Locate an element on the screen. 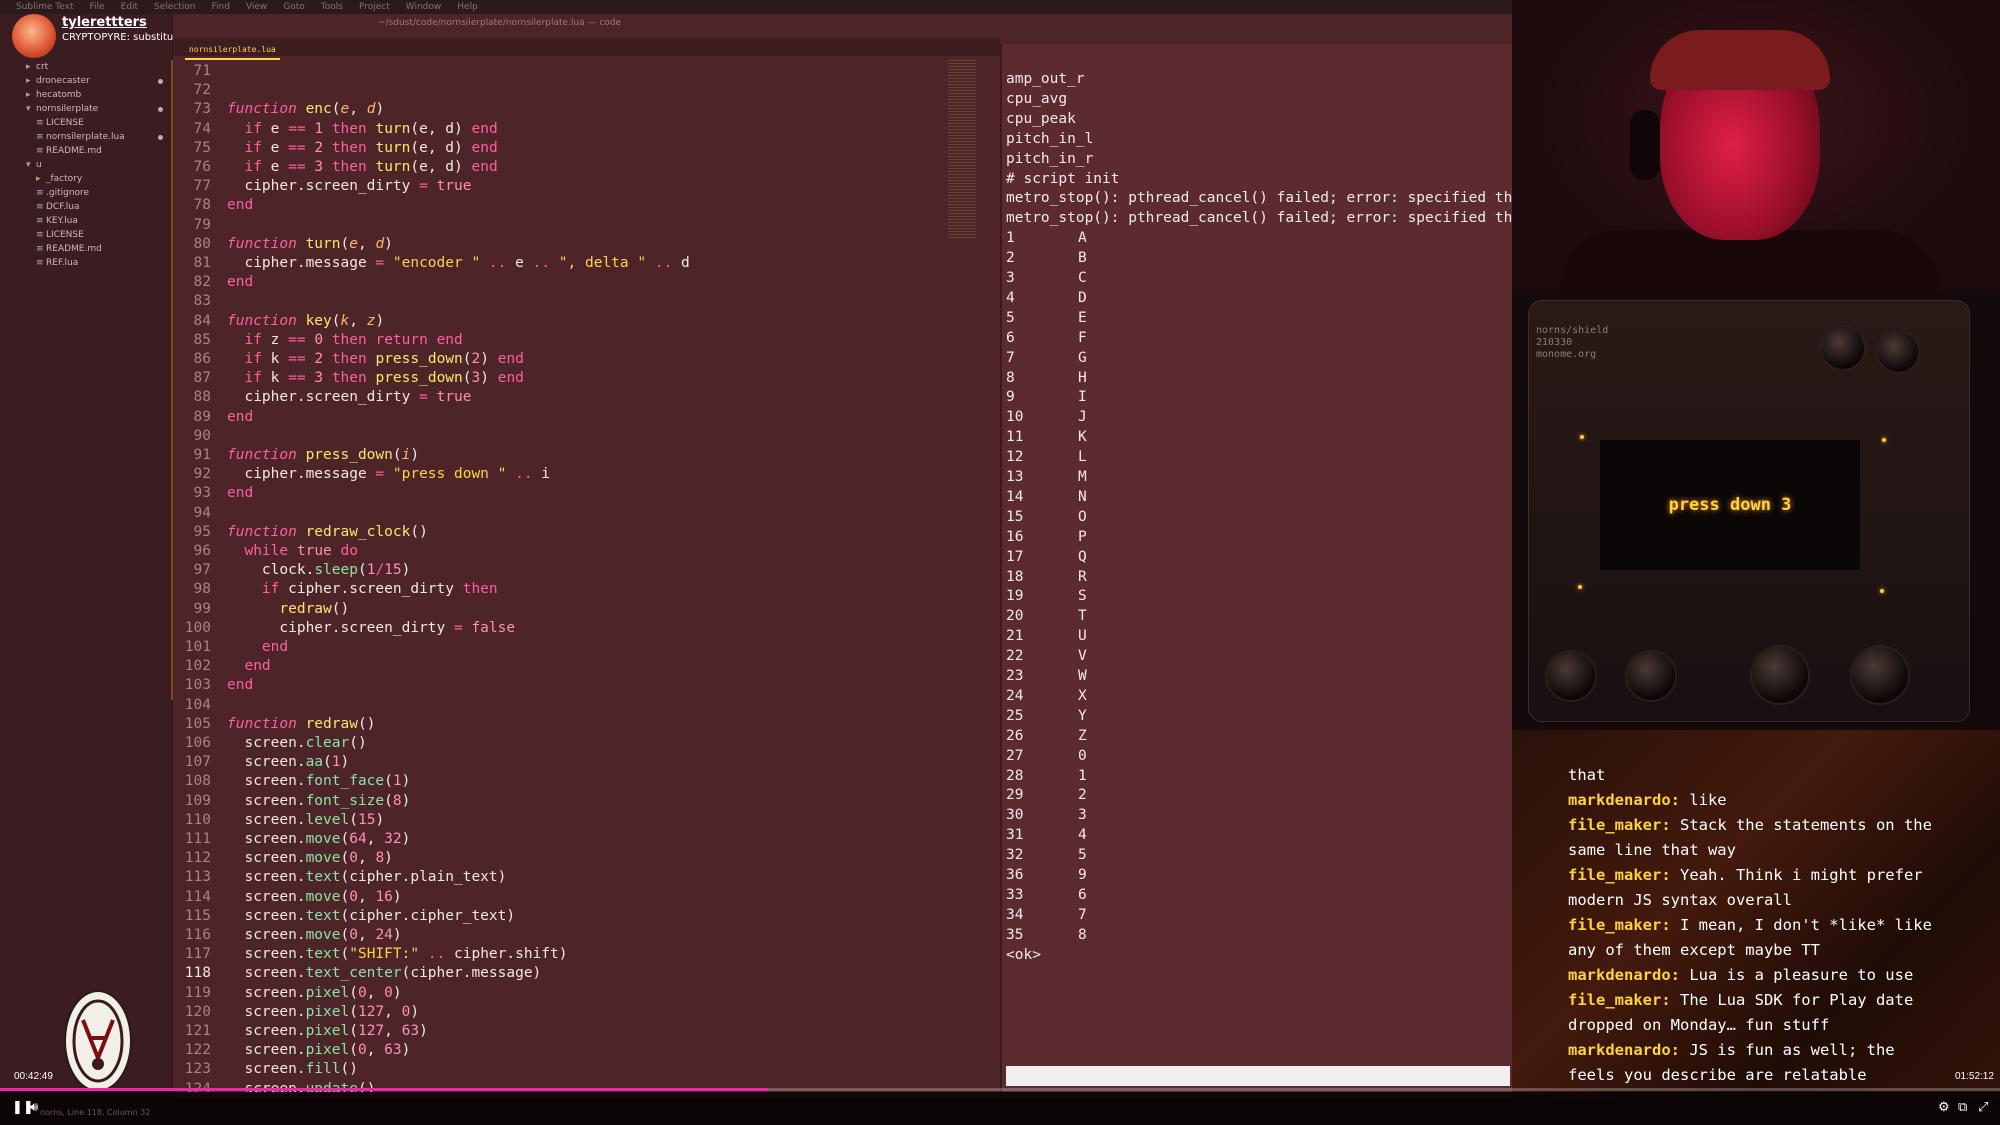 The image size is (2000, 1125). sidebar-item: ▸ hecatomb is located at coordinates (53, 95).